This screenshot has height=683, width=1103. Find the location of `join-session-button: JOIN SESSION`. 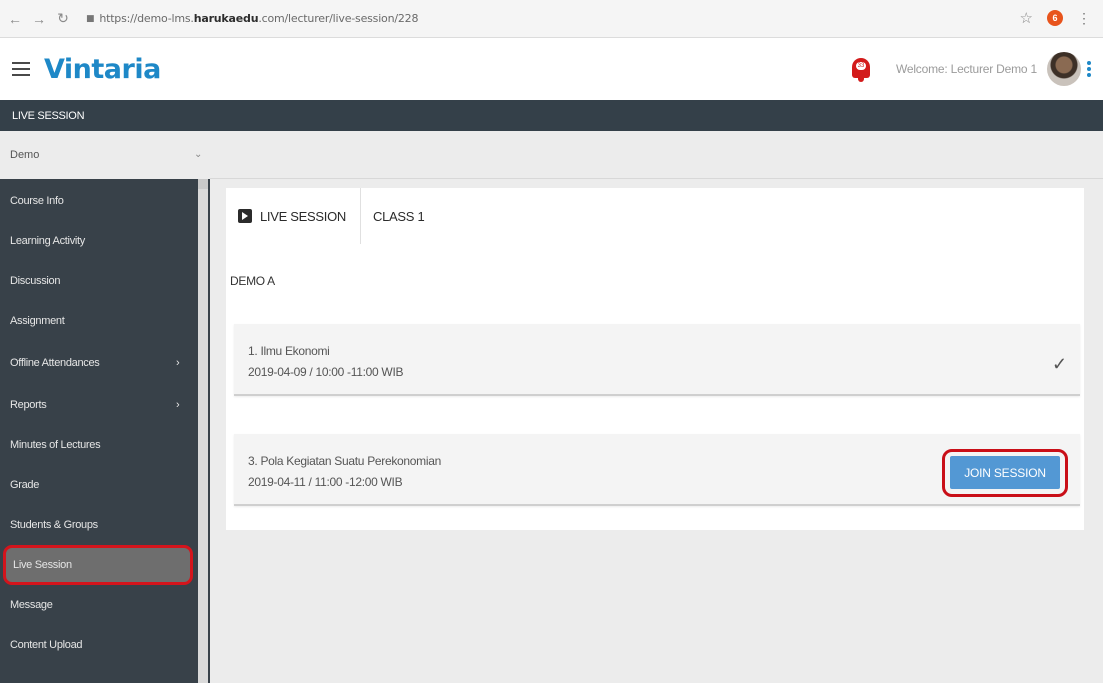

join-session-button: JOIN SESSION is located at coordinates (1005, 472).